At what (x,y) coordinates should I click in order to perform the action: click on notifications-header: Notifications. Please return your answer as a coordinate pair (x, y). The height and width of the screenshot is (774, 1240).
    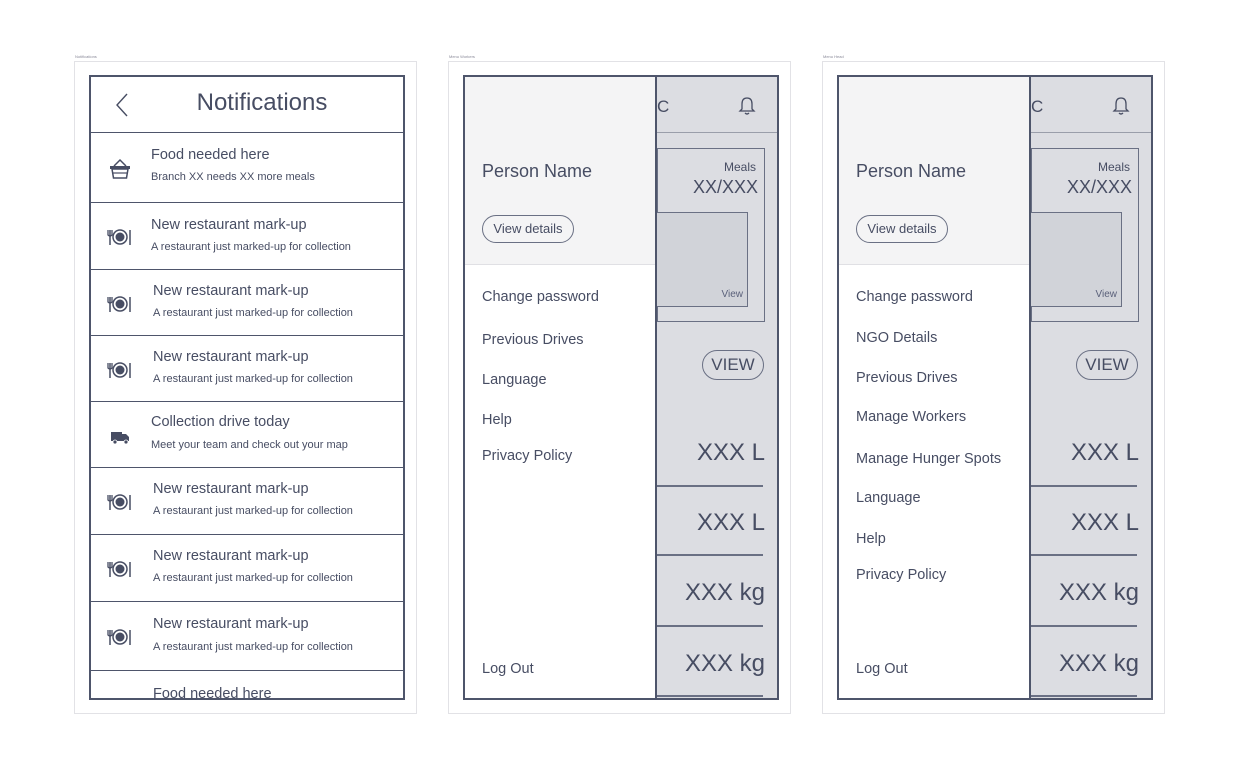
    Looking at the image, I should click on (247, 105).